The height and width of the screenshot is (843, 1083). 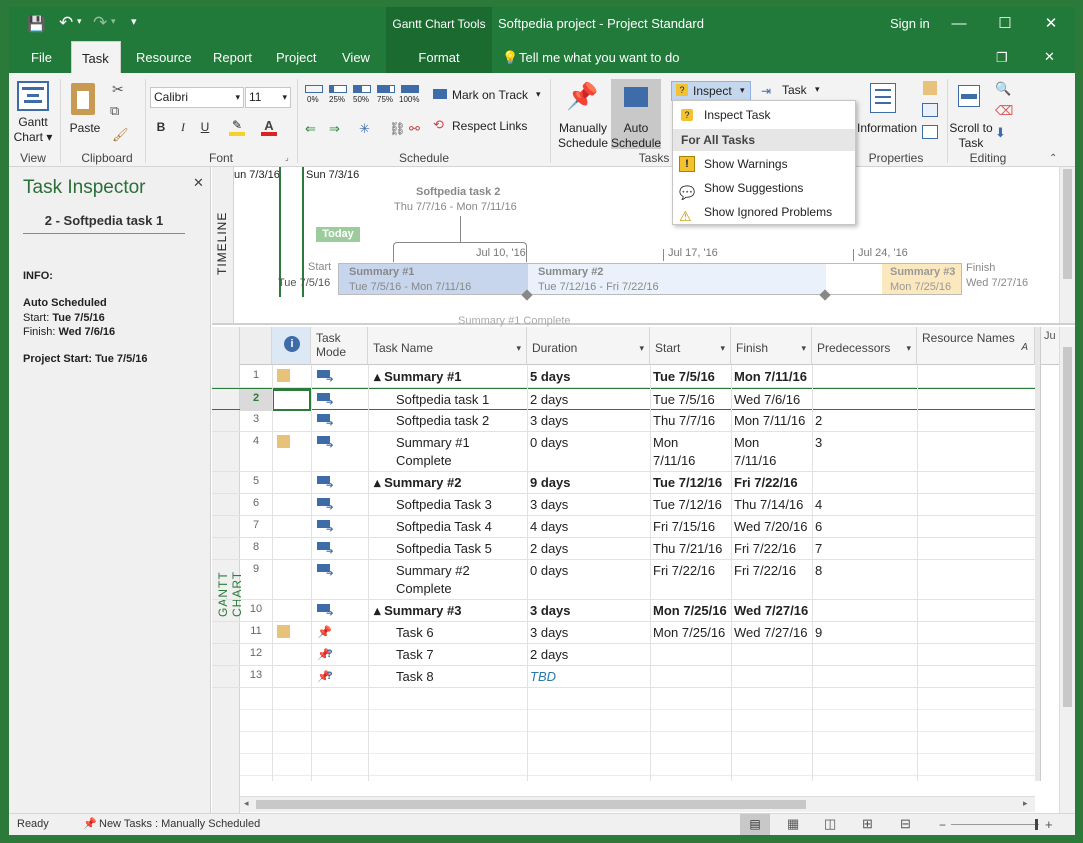 What do you see at coordinates (771, 400) in the screenshot?
I see `finish-cell: Wed 7/6/16` at bounding box center [771, 400].